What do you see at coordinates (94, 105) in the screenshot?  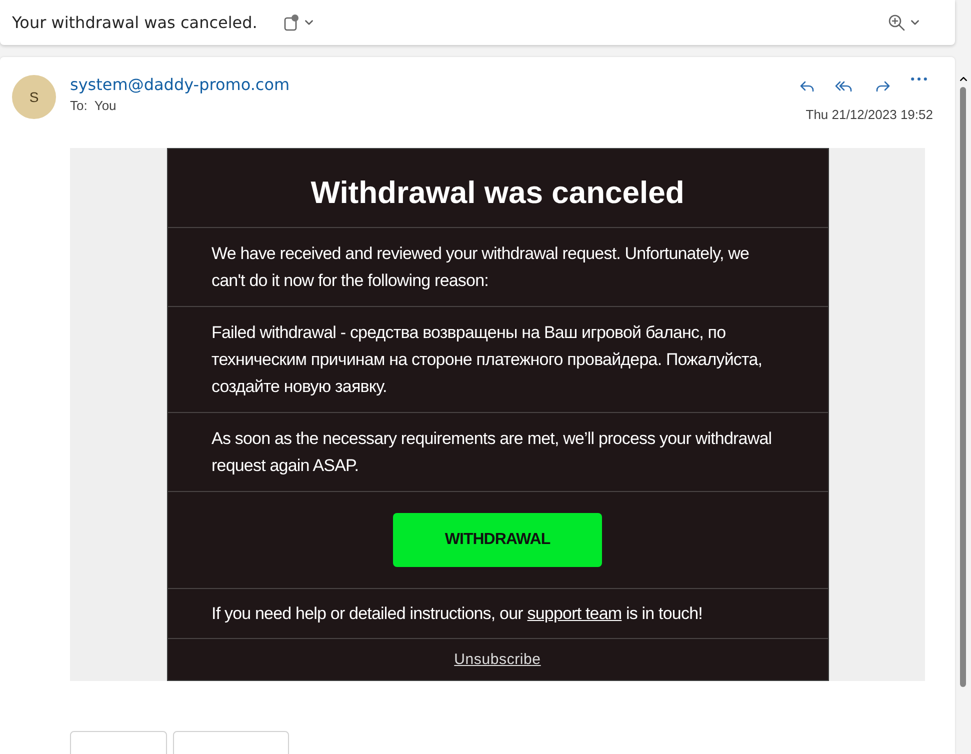 I see `recipient: To: You` at bounding box center [94, 105].